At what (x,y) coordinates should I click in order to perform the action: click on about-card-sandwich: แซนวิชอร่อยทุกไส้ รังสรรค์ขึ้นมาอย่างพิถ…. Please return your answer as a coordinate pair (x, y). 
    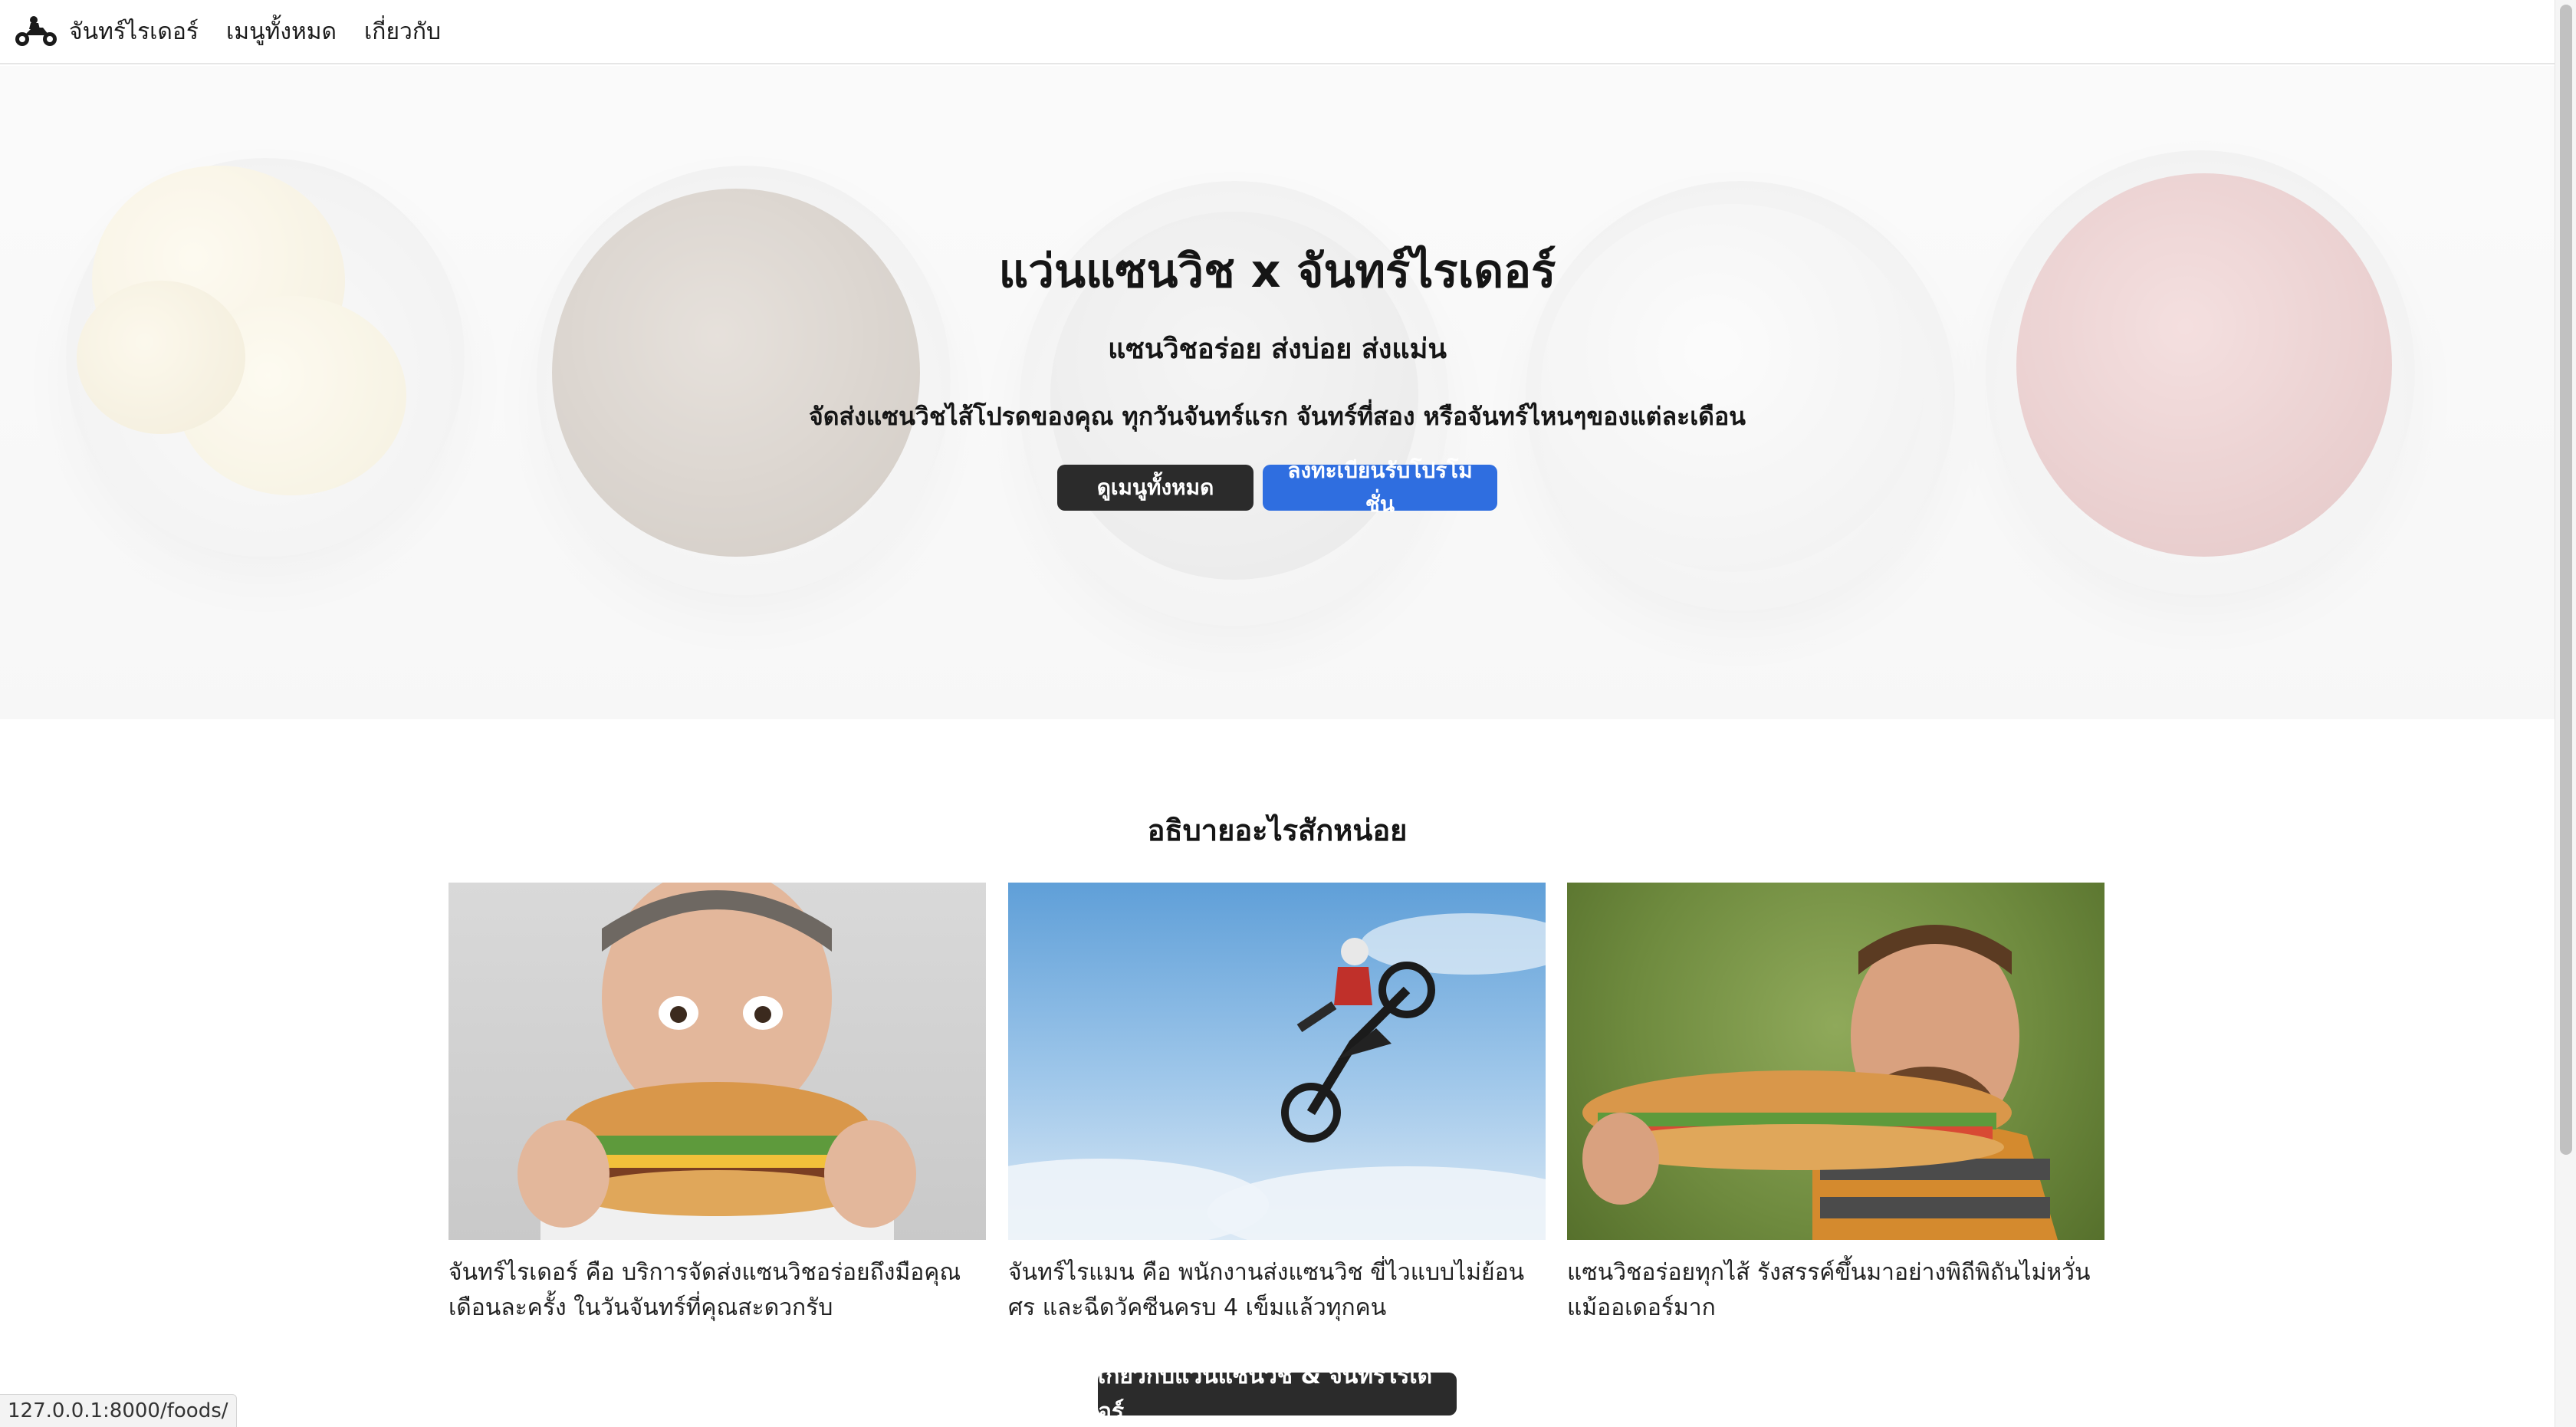
    Looking at the image, I should click on (1835, 1104).